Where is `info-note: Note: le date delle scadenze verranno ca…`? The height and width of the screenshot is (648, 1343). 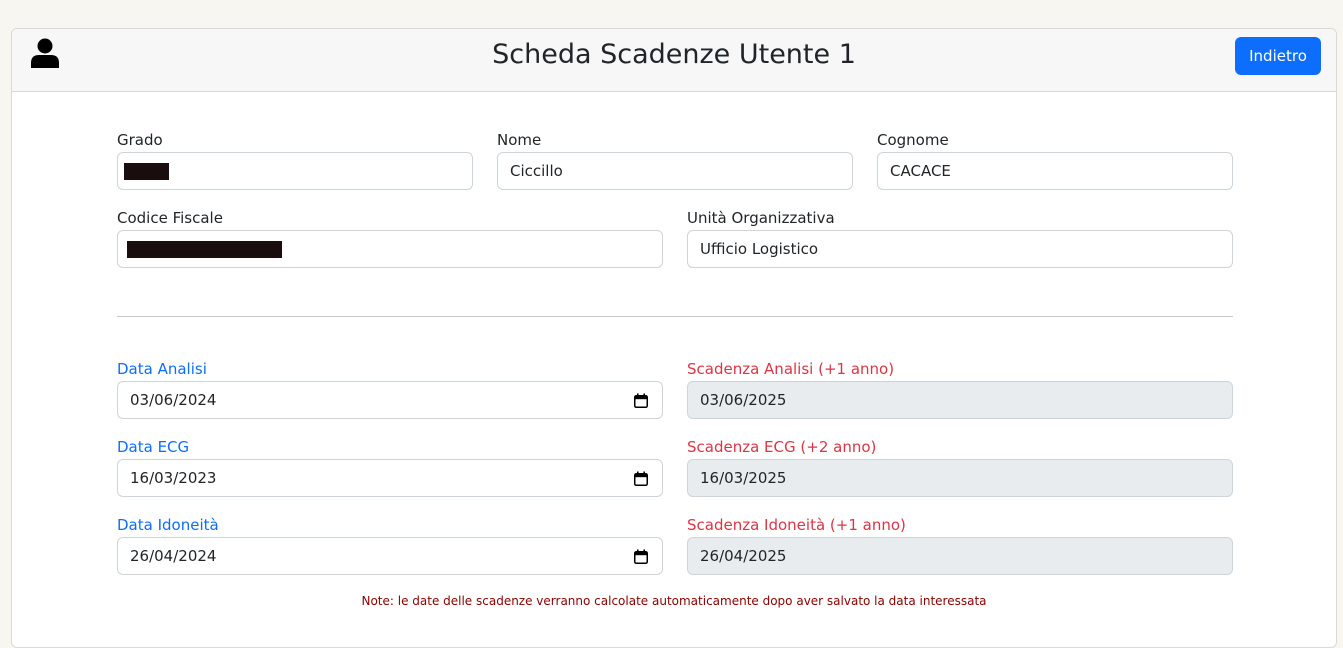
info-note: Note: le date delle scadenze verranno ca… is located at coordinates (674, 601).